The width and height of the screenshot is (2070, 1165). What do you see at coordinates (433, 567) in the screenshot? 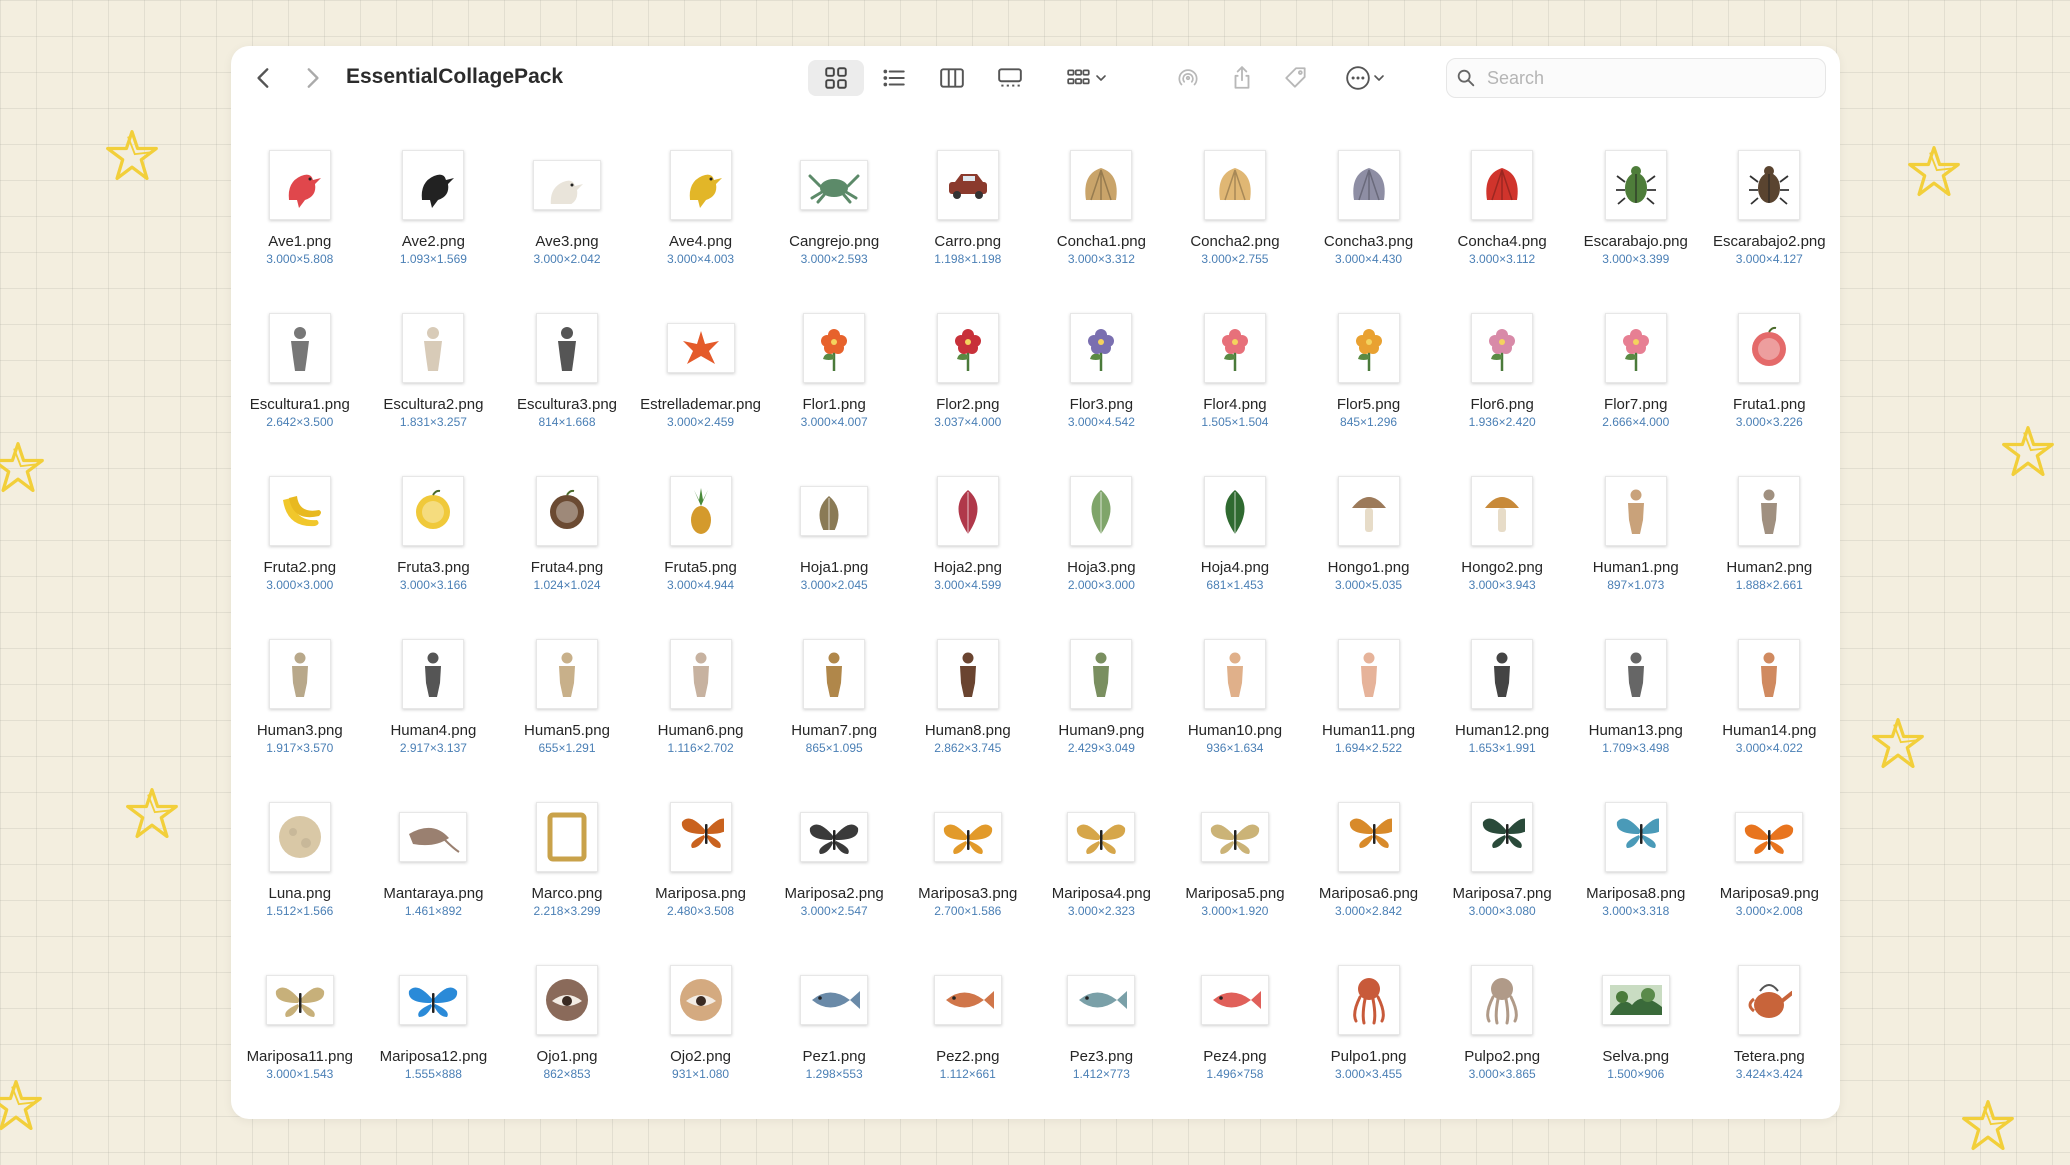
I see `file-name: Fruta3.png` at bounding box center [433, 567].